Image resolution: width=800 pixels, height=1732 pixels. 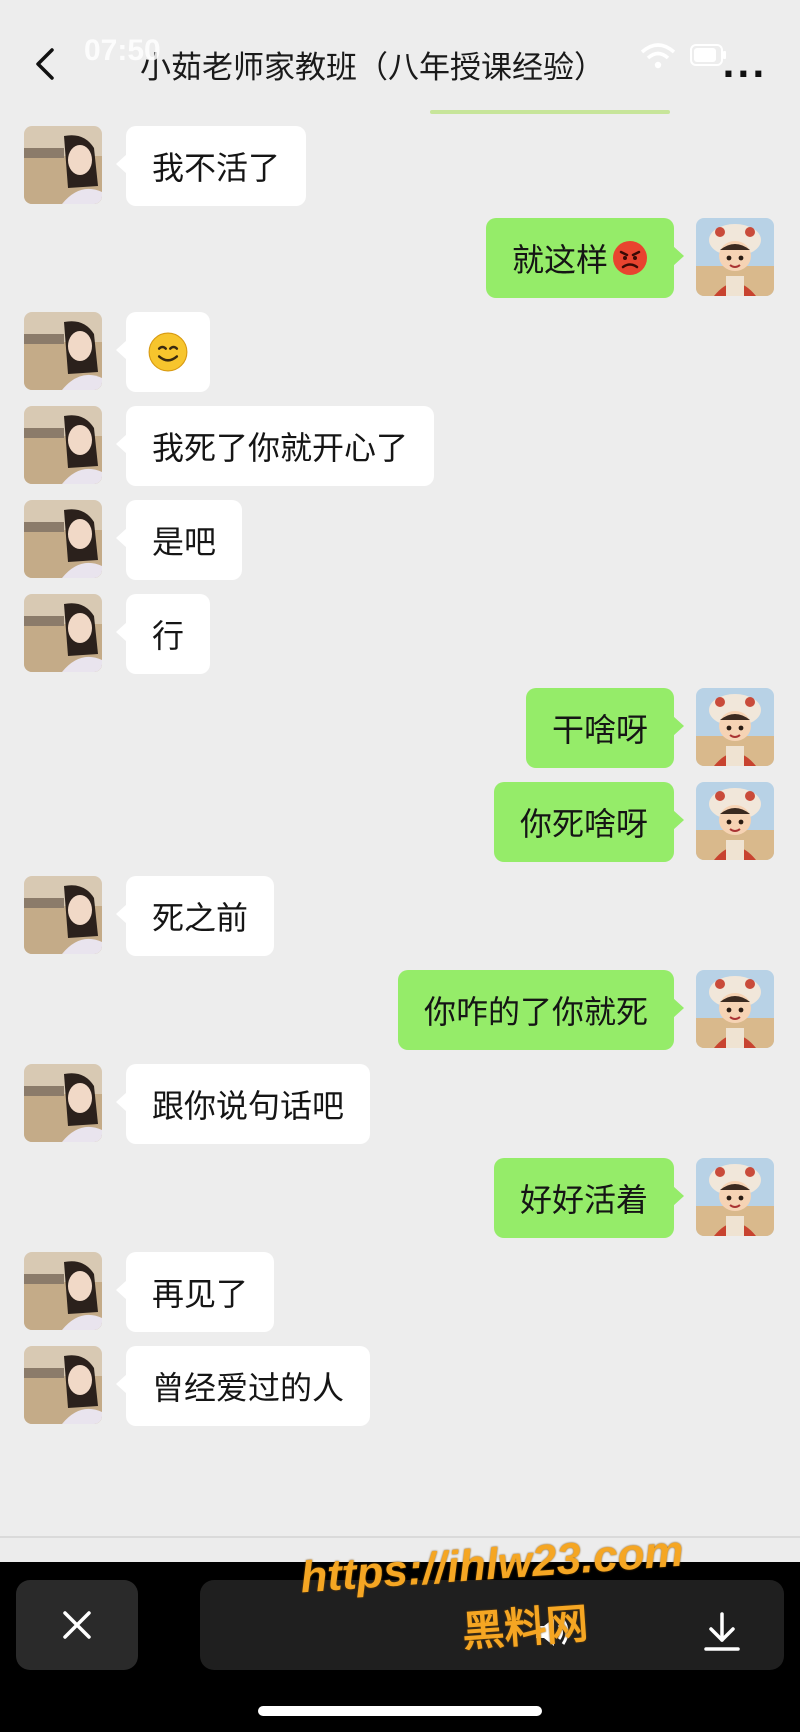 I want to click on message-text: 行, so click(x=168, y=636).